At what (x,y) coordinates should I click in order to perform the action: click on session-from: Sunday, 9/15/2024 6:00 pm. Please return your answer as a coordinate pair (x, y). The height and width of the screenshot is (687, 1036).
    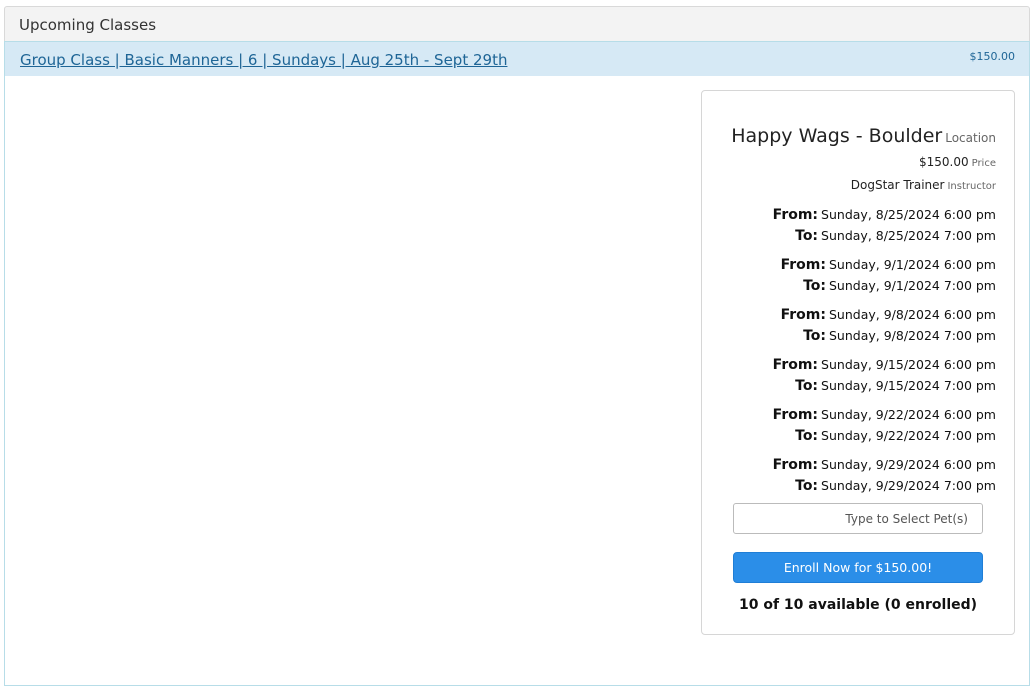
    Looking at the image, I should click on (908, 364).